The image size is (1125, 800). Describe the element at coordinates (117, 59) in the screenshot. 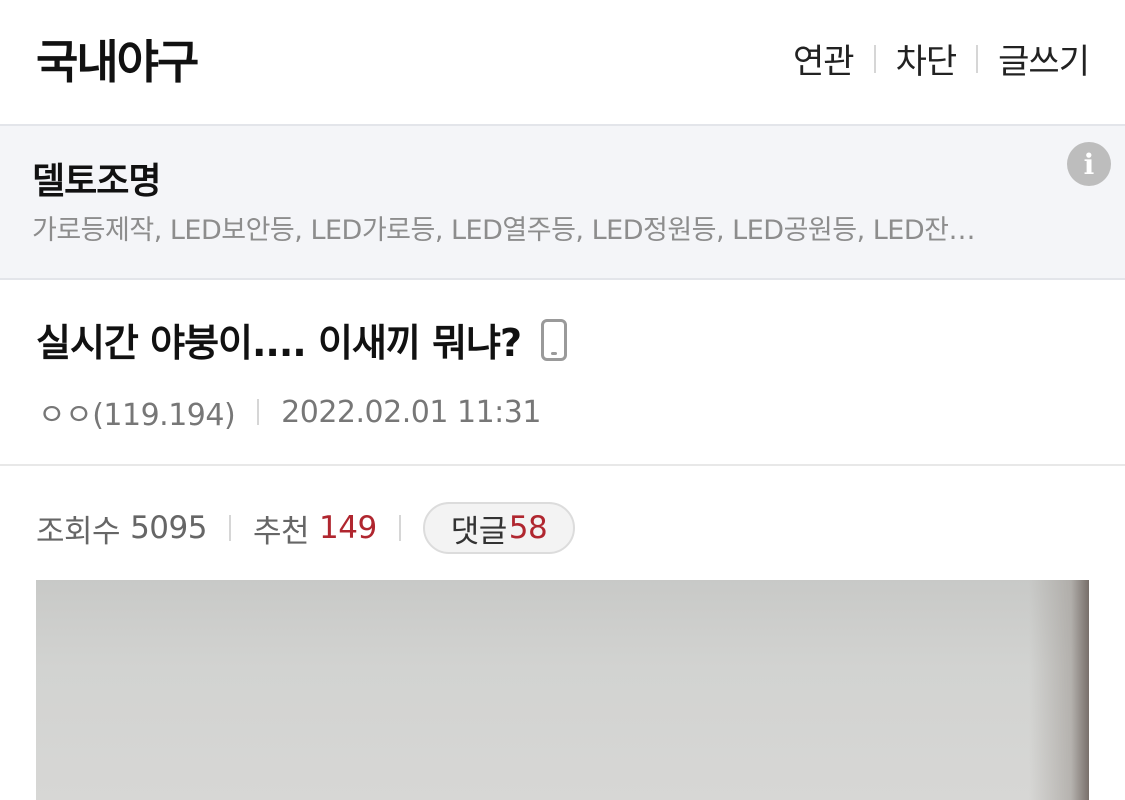

I see `board-title: 국내야구` at that location.